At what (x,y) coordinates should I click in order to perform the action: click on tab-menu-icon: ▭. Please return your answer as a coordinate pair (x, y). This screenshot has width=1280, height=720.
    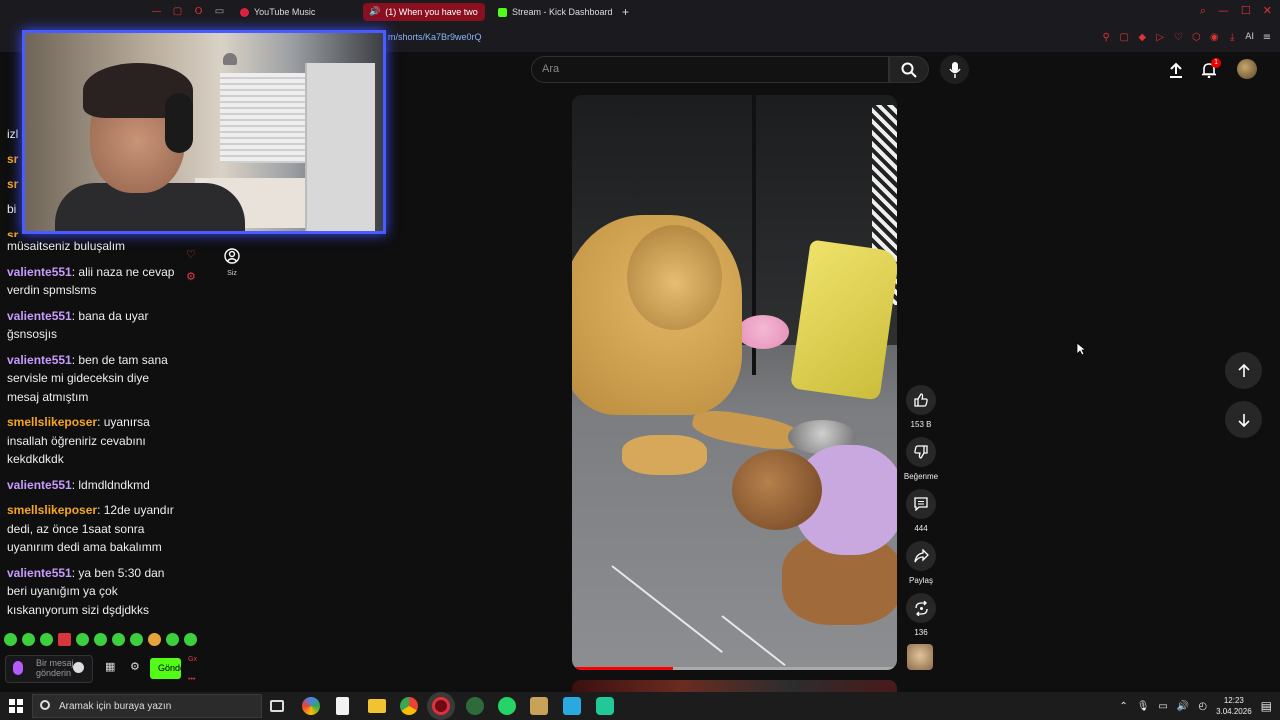
    Looking at the image, I should click on (219, 11).